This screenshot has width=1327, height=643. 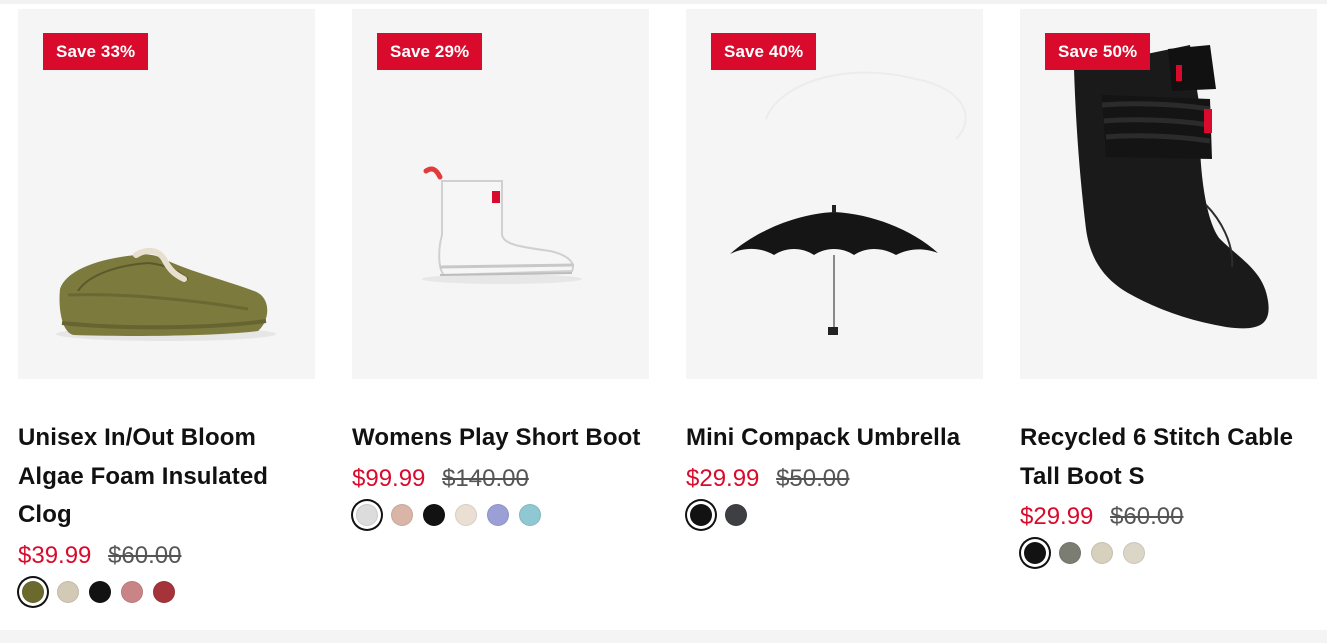 I want to click on product-image-link: Save 33%, so click(x=166, y=194).